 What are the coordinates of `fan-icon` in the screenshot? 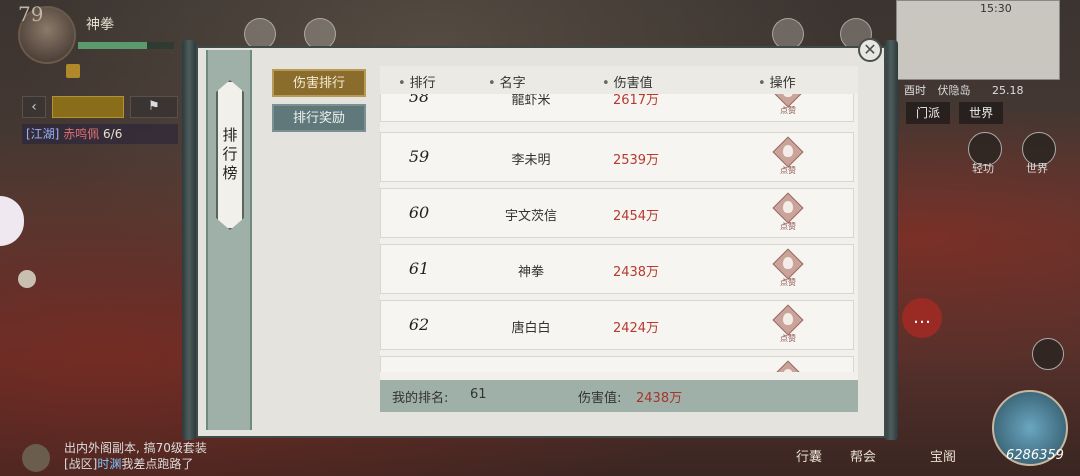 It's located at (1048, 354).